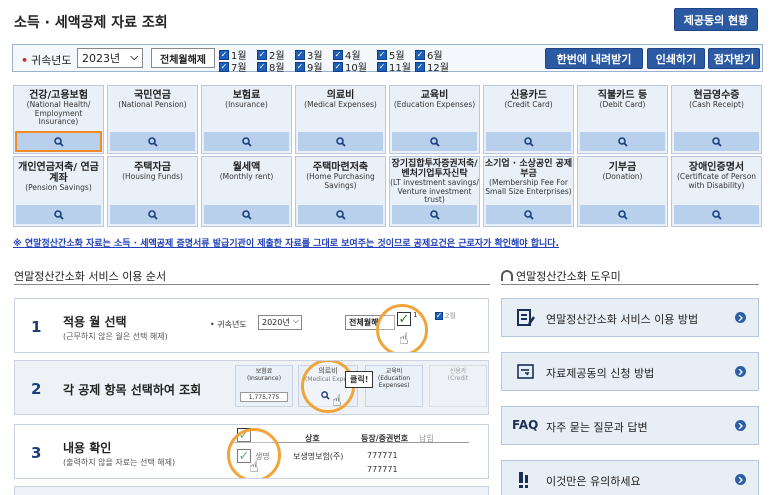 Image resolution: width=773 pixels, height=495 pixels. I want to click on cursor-hand-icon: ☝, so click(337, 400).